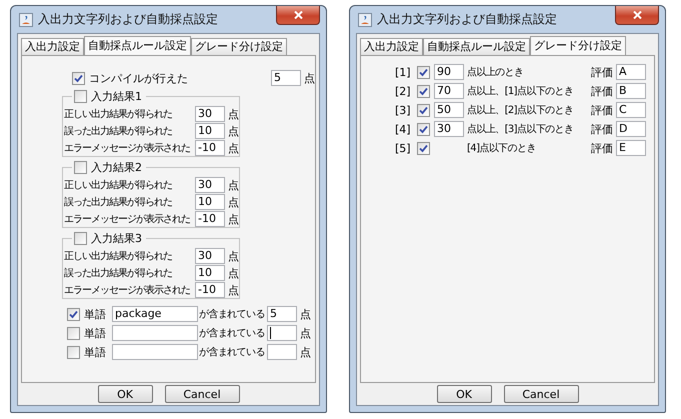 This screenshot has height=419, width=681. Describe the element at coordinates (449, 110) in the screenshot. I see `input-field: 50` at that location.